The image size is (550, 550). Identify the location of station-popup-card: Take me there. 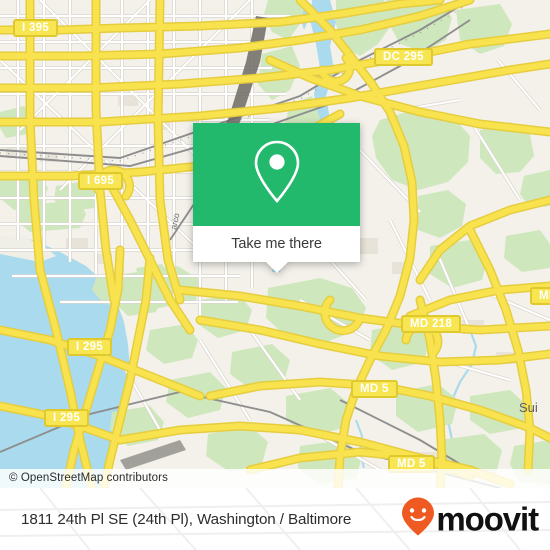
(276, 198).